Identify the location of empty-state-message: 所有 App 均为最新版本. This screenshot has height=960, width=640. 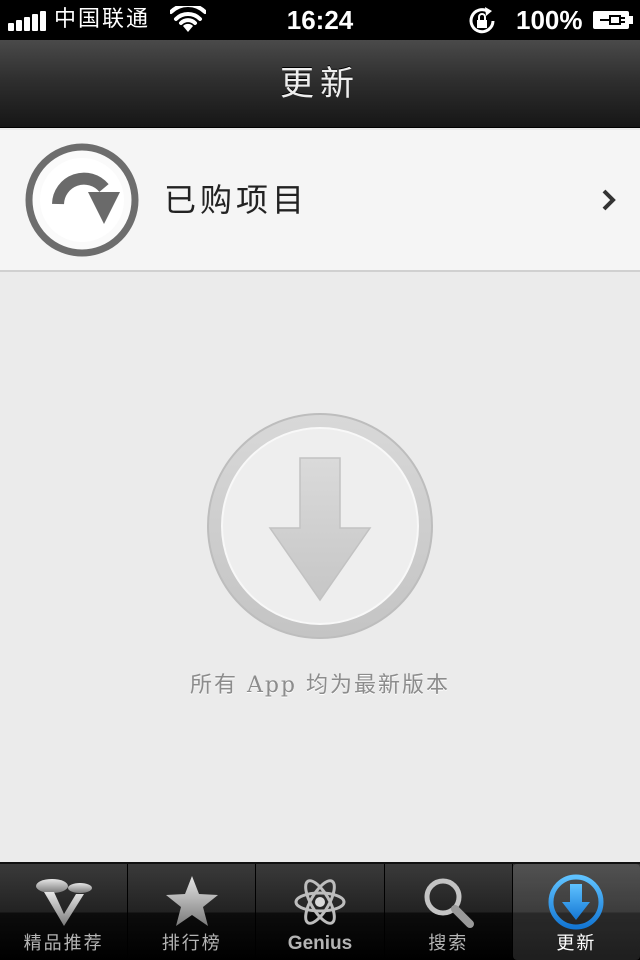
(320, 685).